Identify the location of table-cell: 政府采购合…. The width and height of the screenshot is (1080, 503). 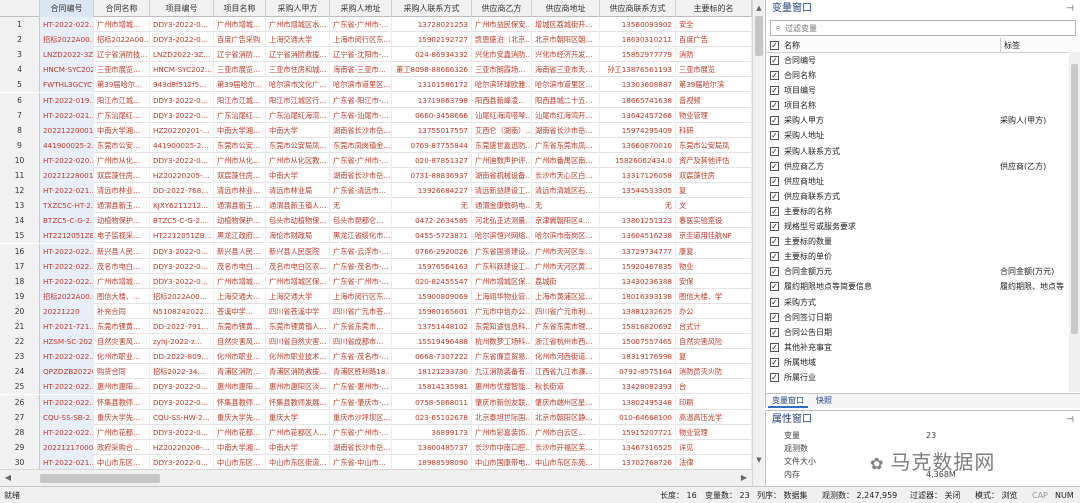
(122, 447).